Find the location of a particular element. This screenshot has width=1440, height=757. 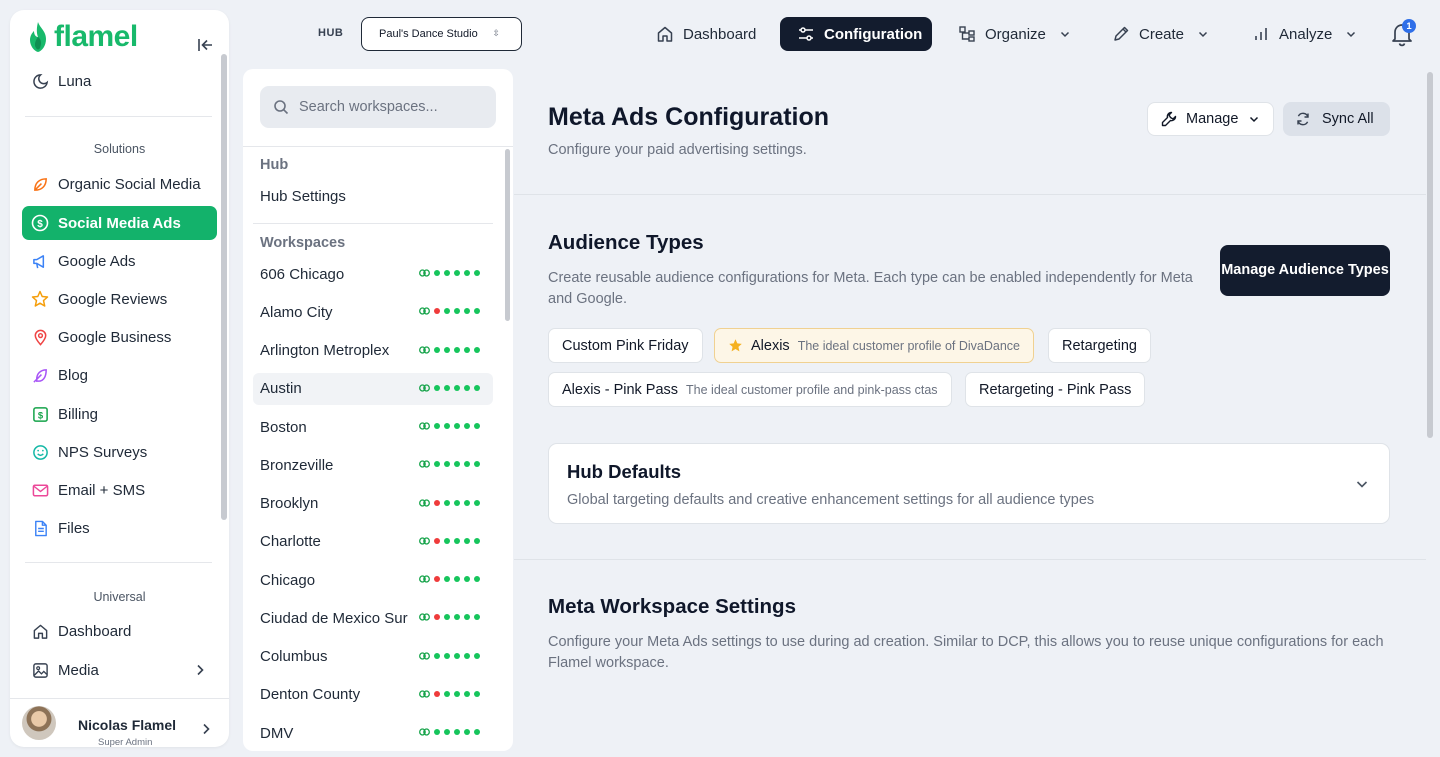

workspace-row: Bronzeville is located at coordinates (373, 465).